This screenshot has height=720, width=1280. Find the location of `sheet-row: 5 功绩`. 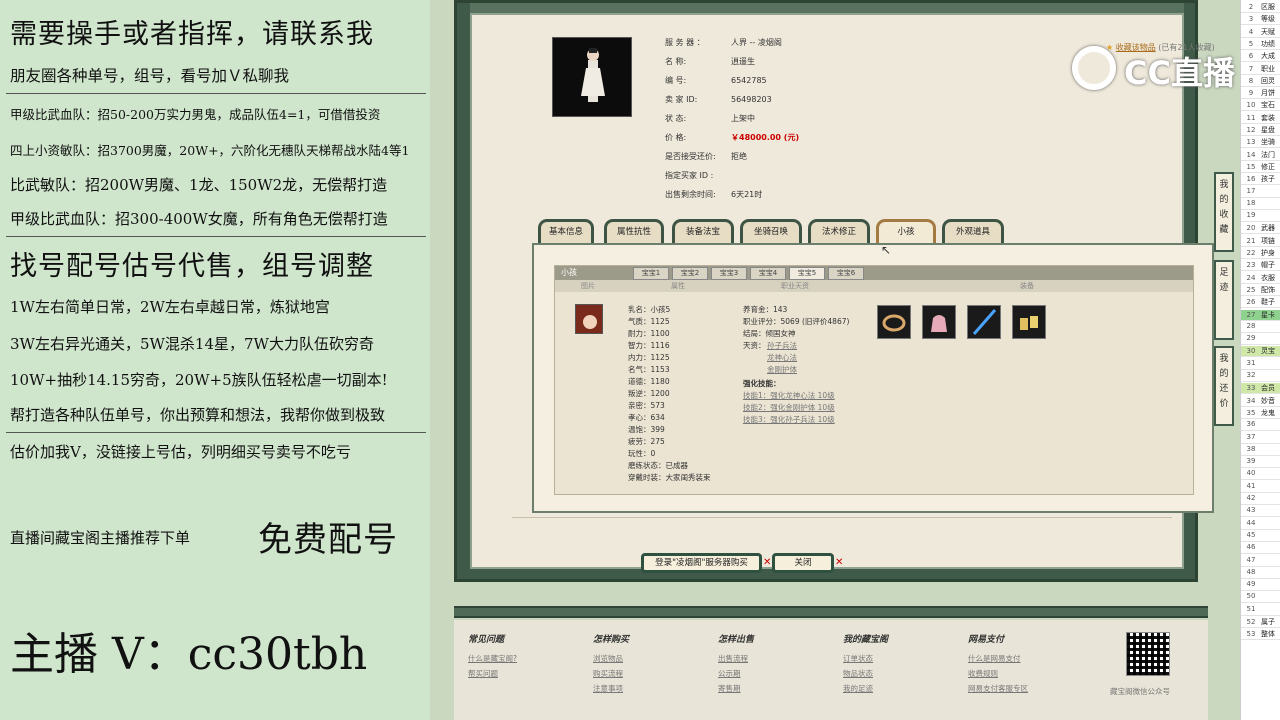

sheet-row: 5 功绩 is located at coordinates (1260, 44).